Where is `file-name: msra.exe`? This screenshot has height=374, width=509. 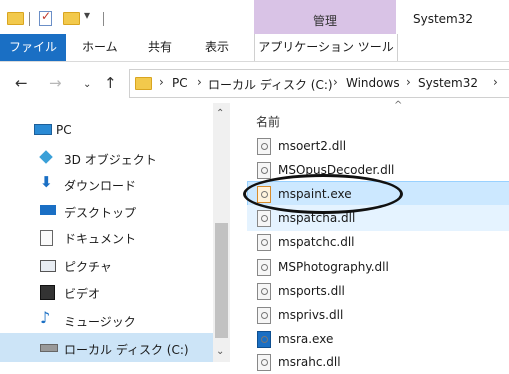 file-name: msra.exe is located at coordinates (306, 339).